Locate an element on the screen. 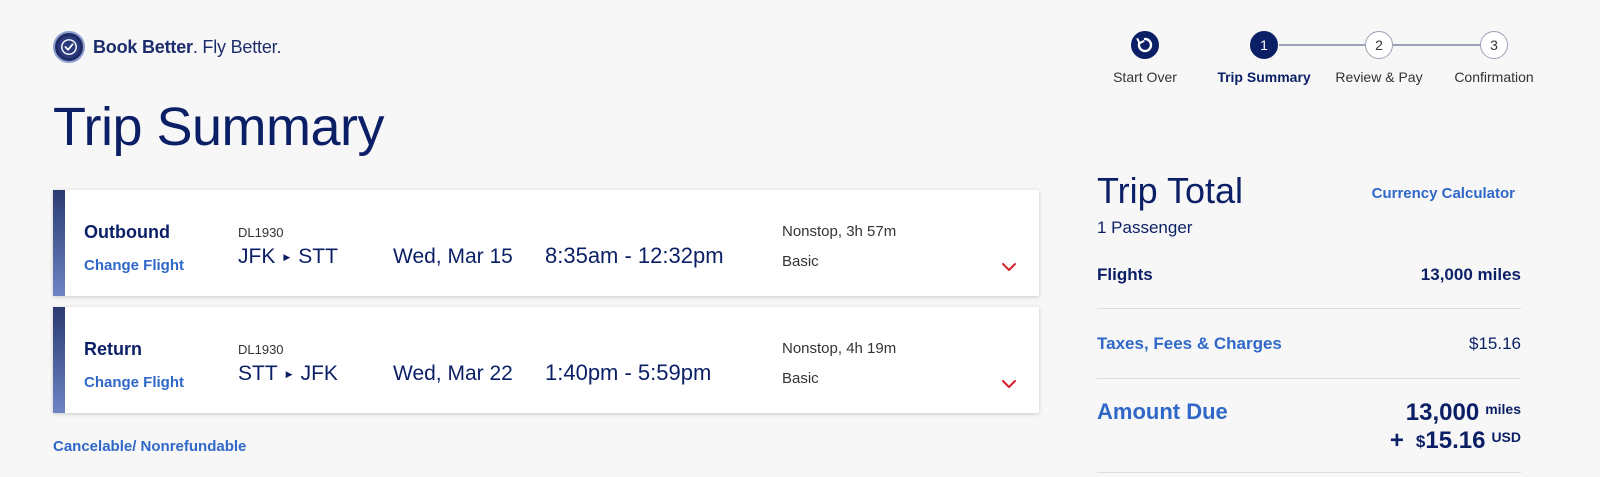 The height and width of the screenshot is (477, 1600). amount-due-row: Amount Due 13,000 miles + $ 15.16 USD is located at coordinates (1309, 426).